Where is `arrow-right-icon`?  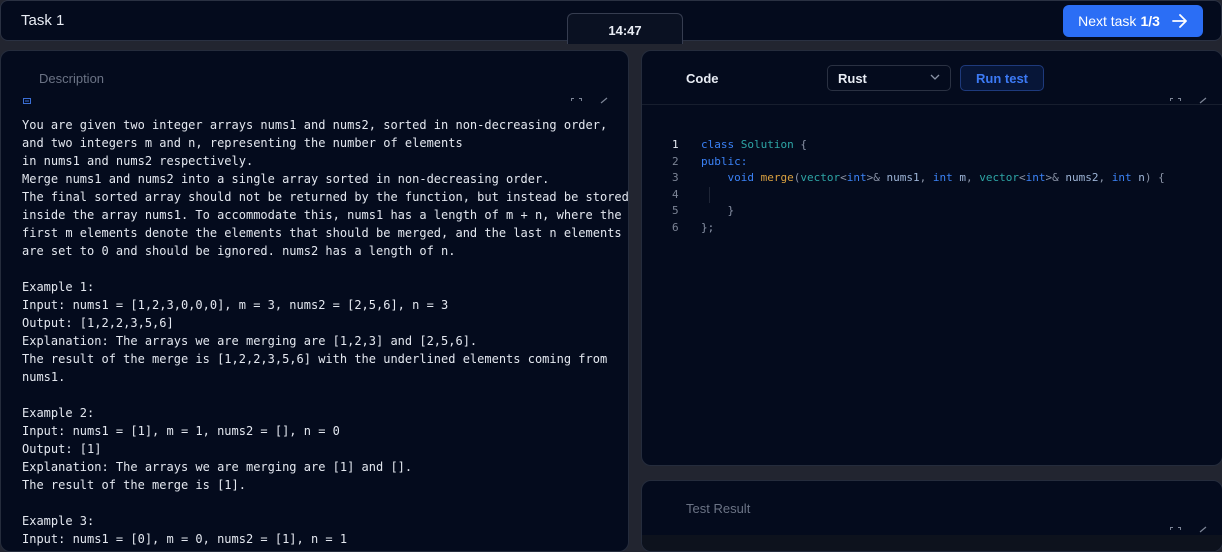
arrow-right-icon is located at coordinates (1179, 21).